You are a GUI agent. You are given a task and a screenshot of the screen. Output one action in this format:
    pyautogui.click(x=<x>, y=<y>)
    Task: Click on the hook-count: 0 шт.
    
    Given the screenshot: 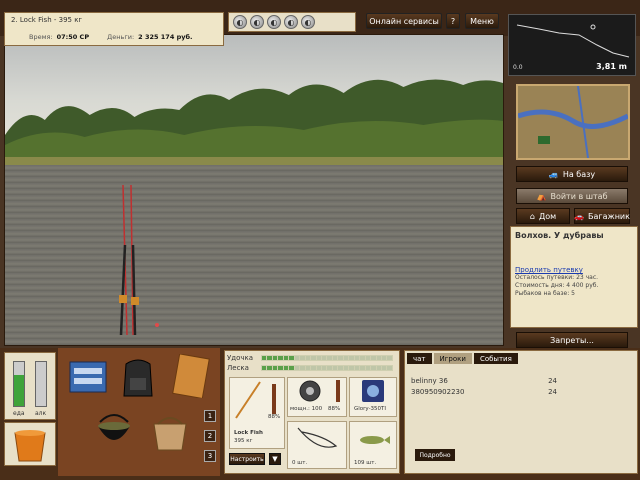 What is the action you would take?
    pyautogui.click(x=300, y=463)
    